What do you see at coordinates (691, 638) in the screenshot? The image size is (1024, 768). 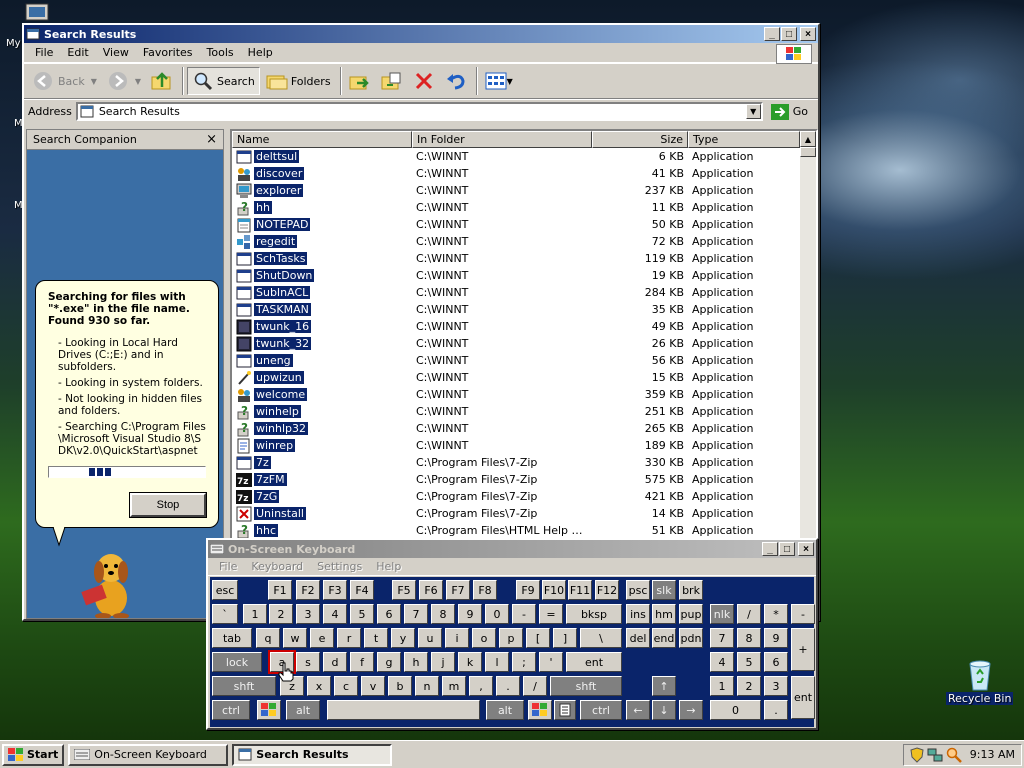 I see `key-pdn: pdn` at bounding box center [691, 638].